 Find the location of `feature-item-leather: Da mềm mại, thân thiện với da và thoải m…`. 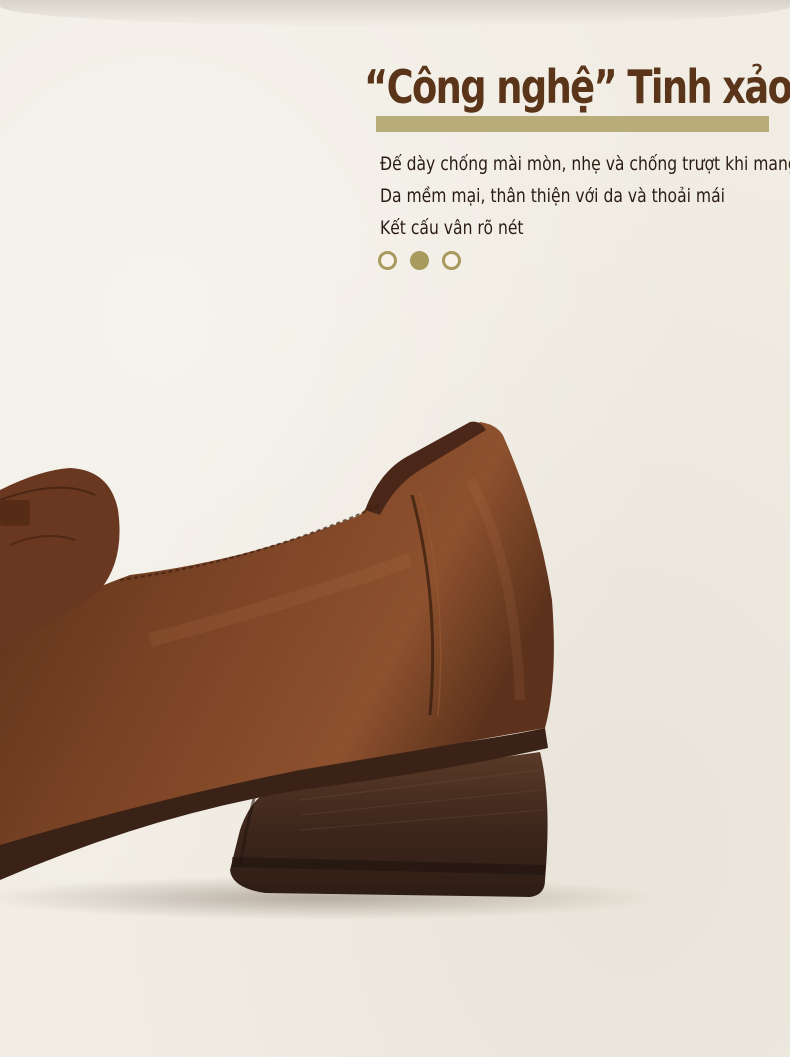

feature-item-leather: Da mềm mại, thân thiện với da và thoải m… is located at coordinates (552, 196).